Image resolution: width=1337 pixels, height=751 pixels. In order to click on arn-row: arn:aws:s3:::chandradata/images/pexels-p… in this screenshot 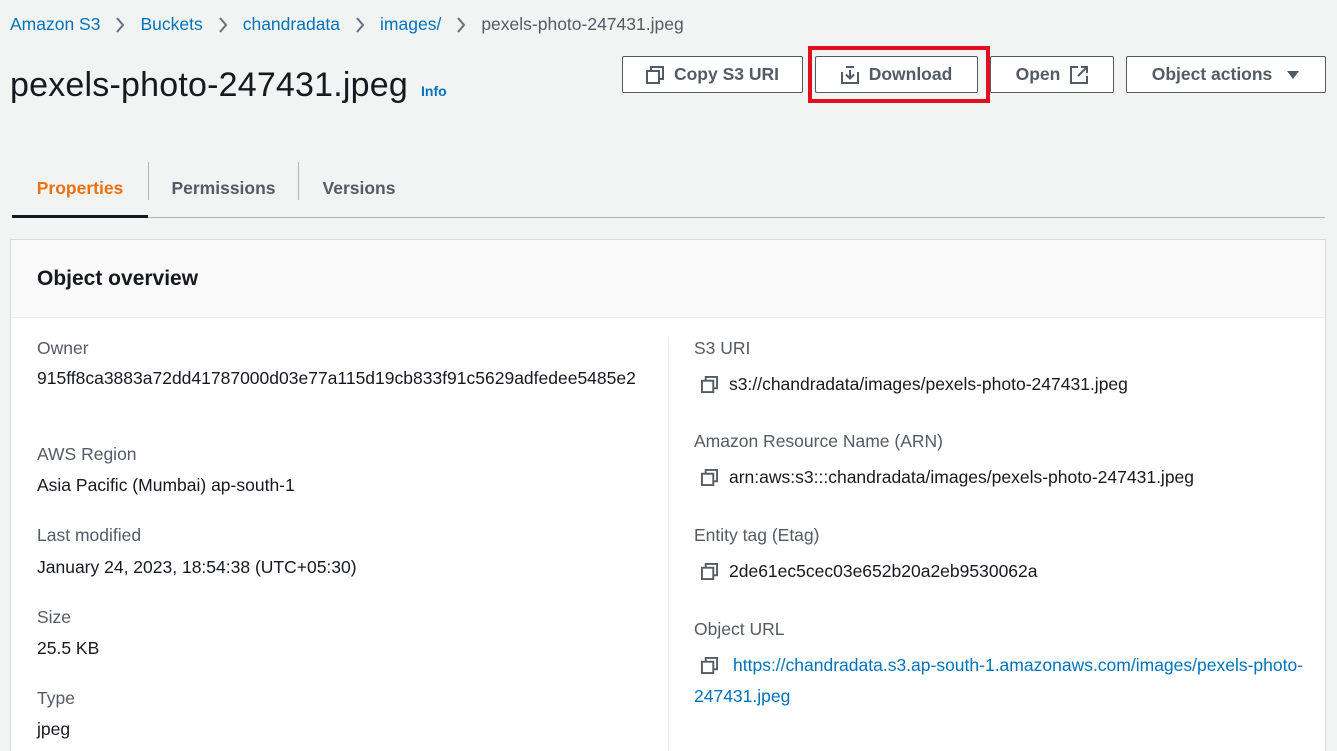, I will do `click(947, 477)`.